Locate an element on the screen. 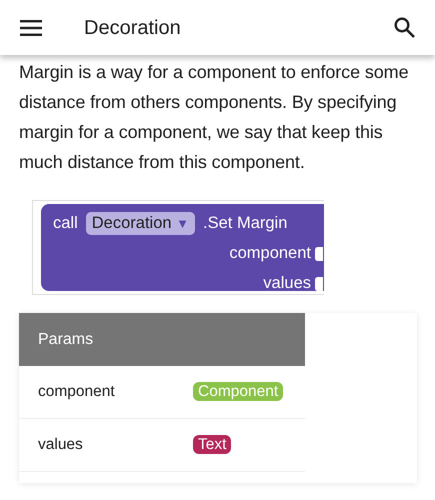  block-keyword: call is located at coordinates (65, 223).